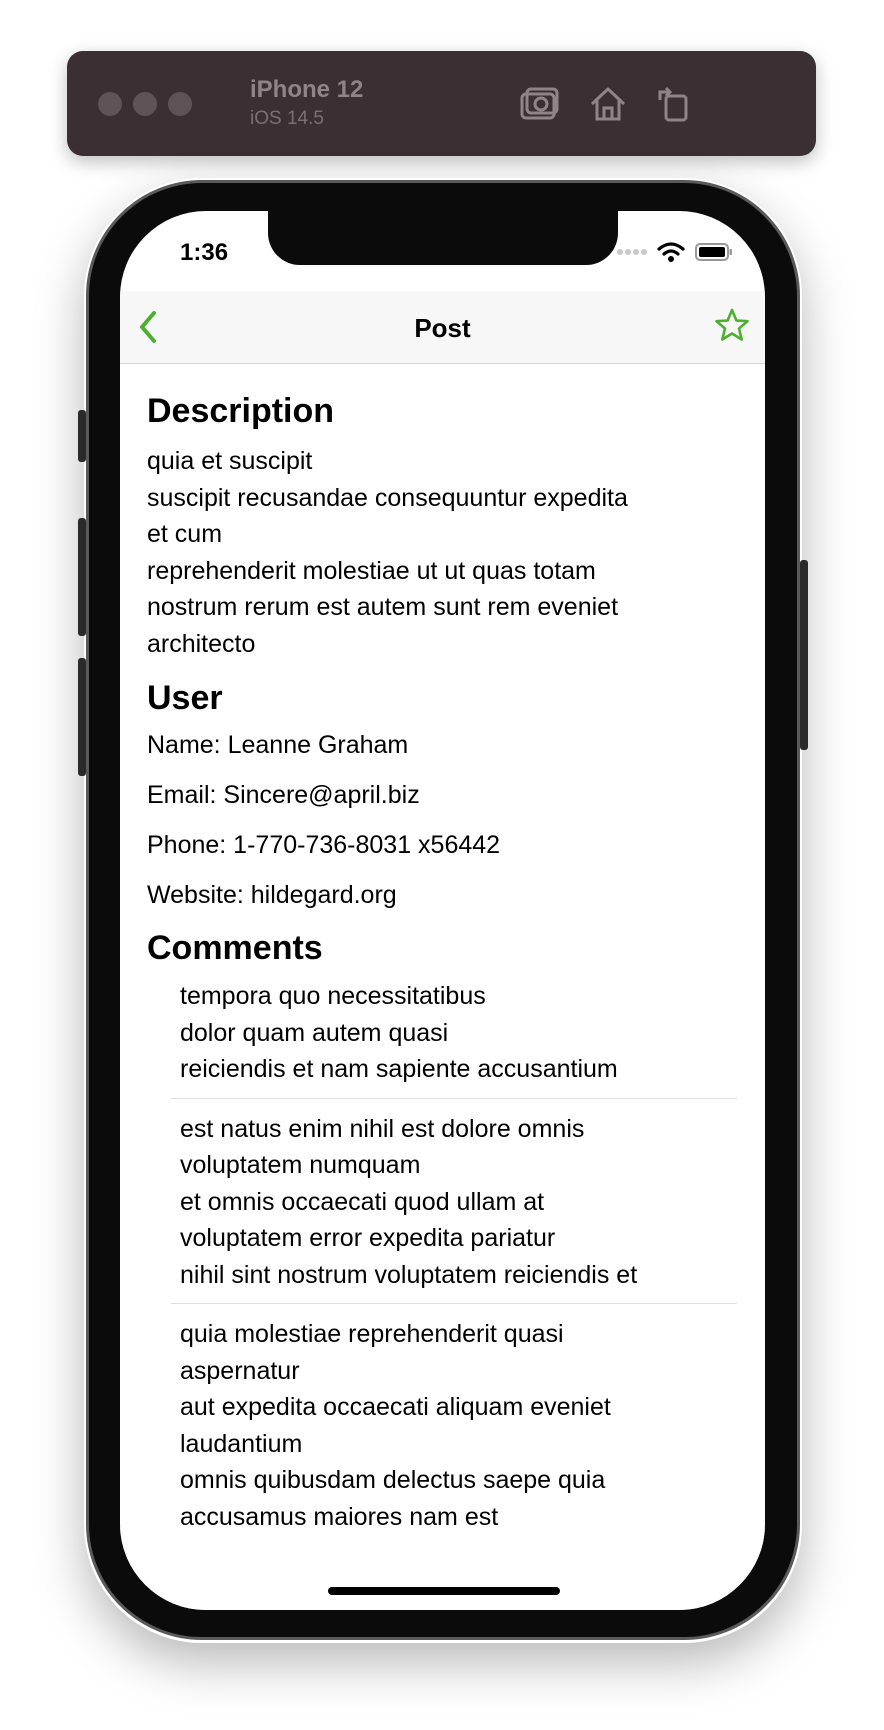 This screenshot has width=884, height=1730. I want to click on simulator-os-version: iOS 14.5, so click(287, 118).